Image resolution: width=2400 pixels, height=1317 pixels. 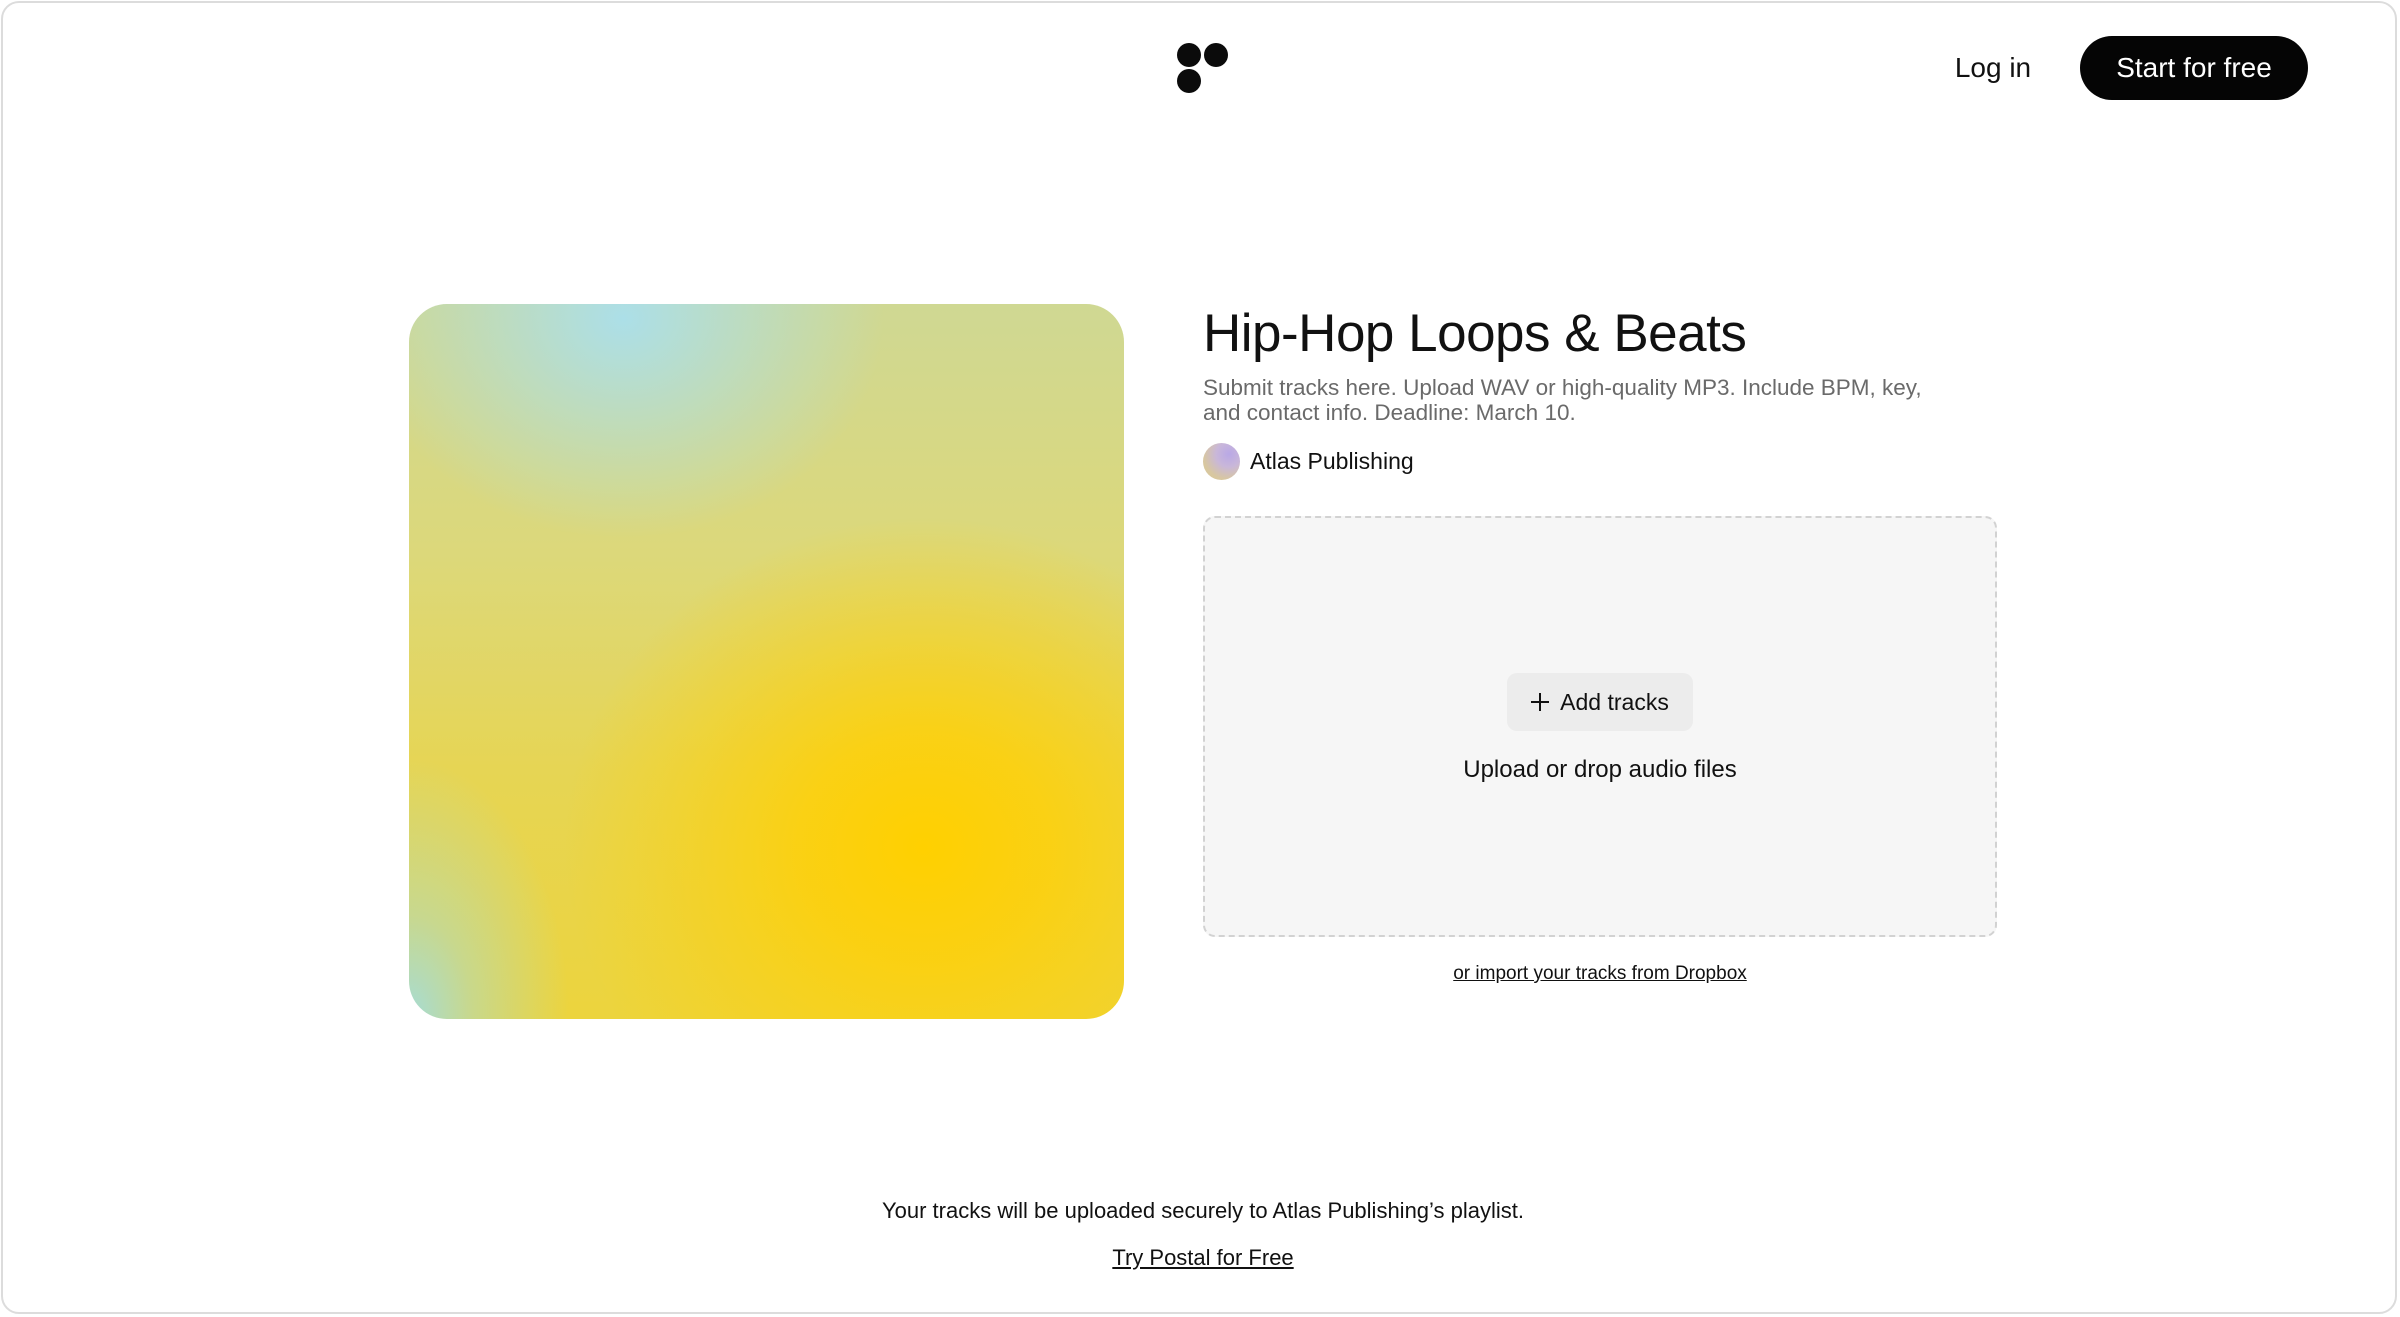 What do you see at coordinates (1600, 974) in the screenshot?
I see `dropbox-import-link: or import your tracks from Dropbox` at bounding box center [1600, 974].